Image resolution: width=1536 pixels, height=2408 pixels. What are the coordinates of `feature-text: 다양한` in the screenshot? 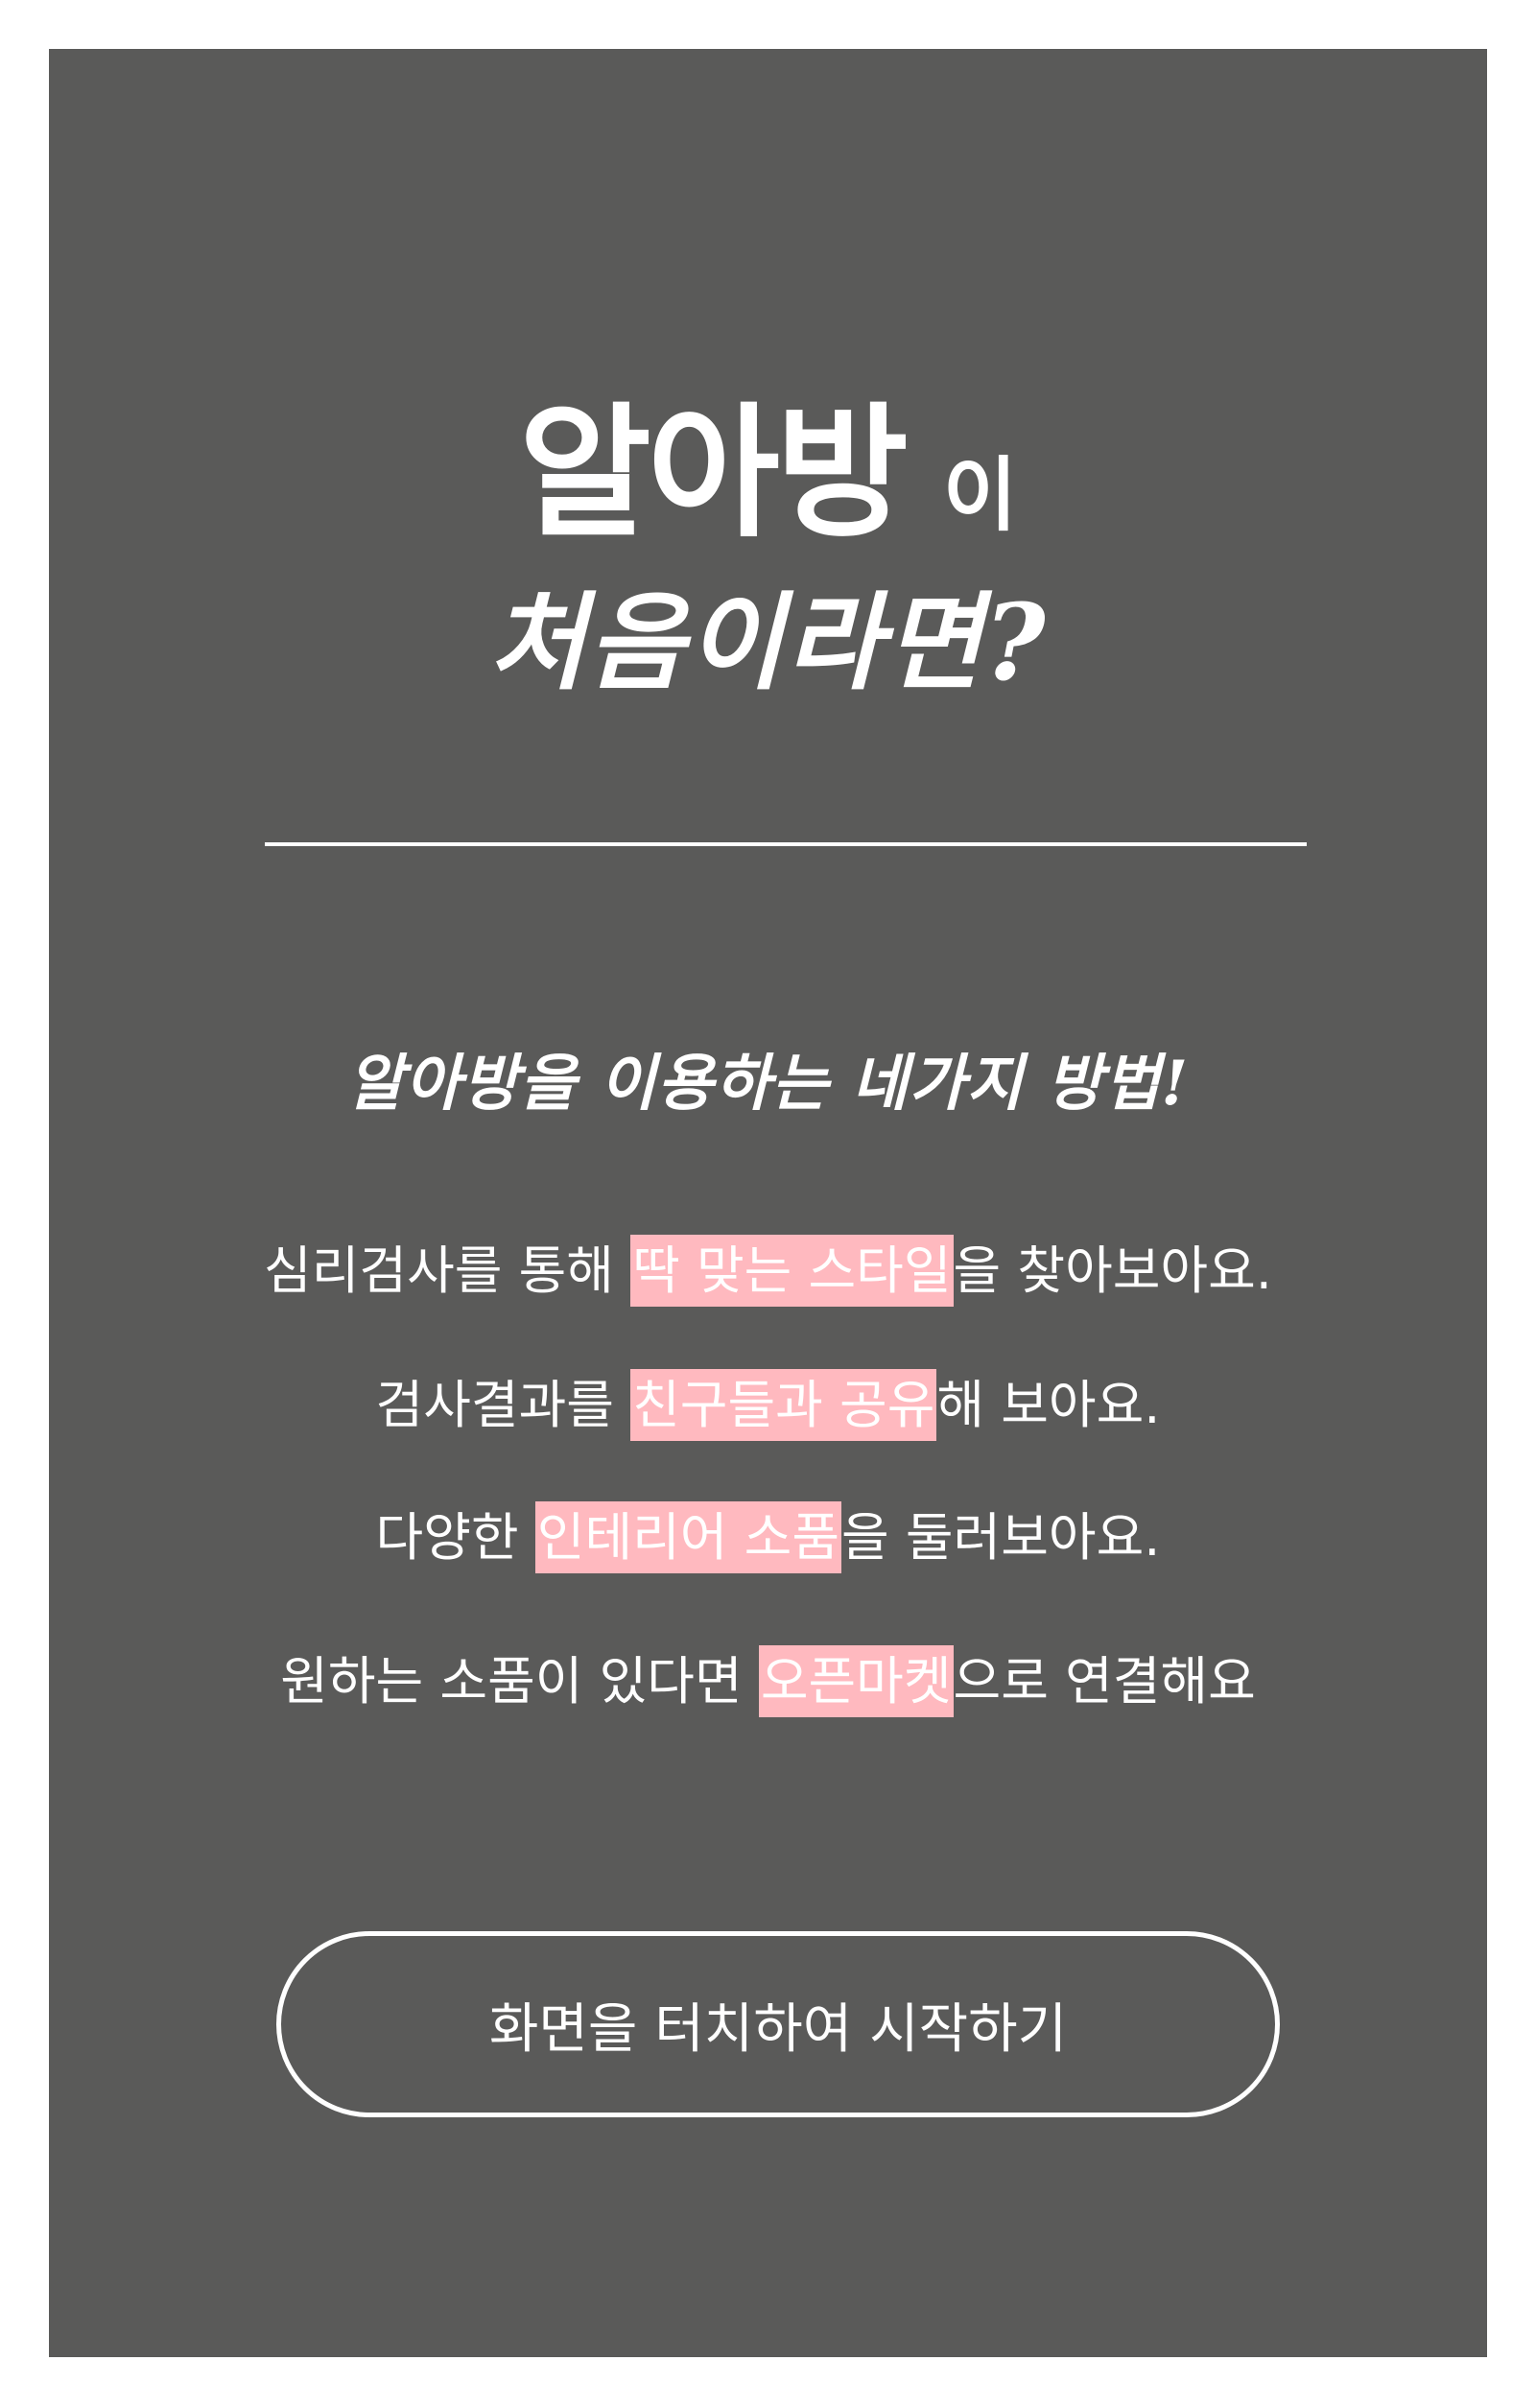 It's located at (455, 1537).